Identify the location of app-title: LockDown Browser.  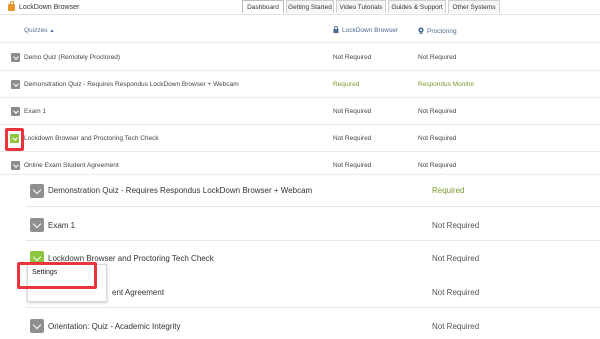
(44, 6).